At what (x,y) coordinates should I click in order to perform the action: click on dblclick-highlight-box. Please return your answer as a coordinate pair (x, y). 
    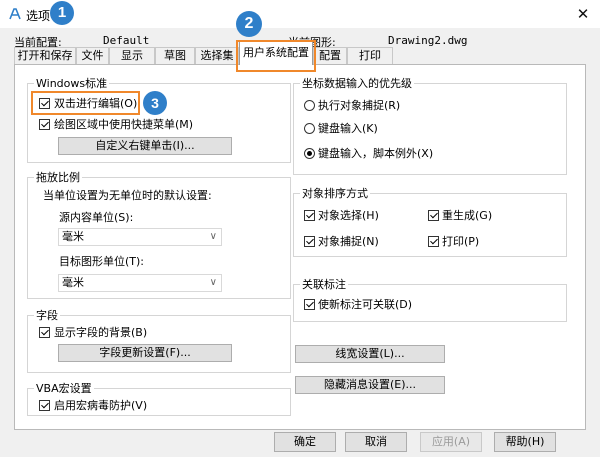
    Looking at the image, I should click on (85, 103).